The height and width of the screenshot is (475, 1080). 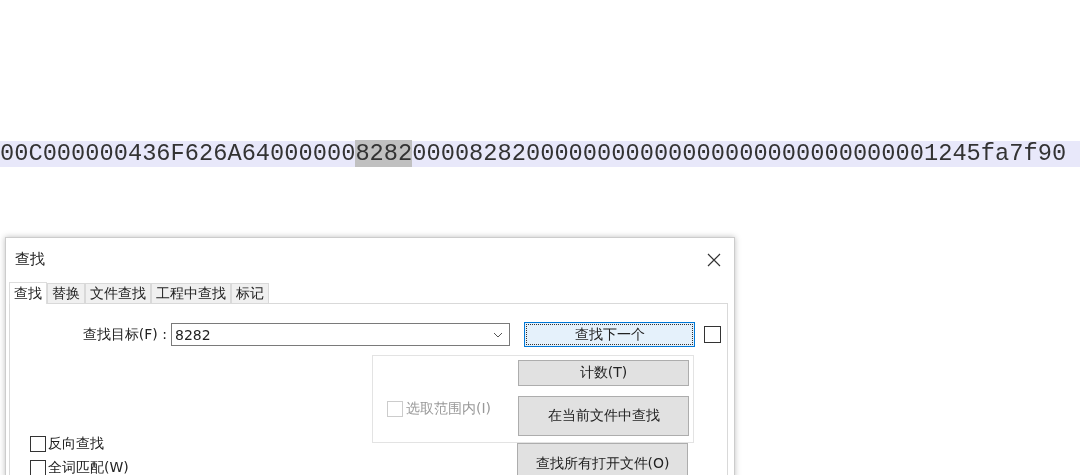 What do you see at coordinates (609, 334) in the screenshot?
I see `find-next-button: 查找下一个` at bounding box center [609, 334].